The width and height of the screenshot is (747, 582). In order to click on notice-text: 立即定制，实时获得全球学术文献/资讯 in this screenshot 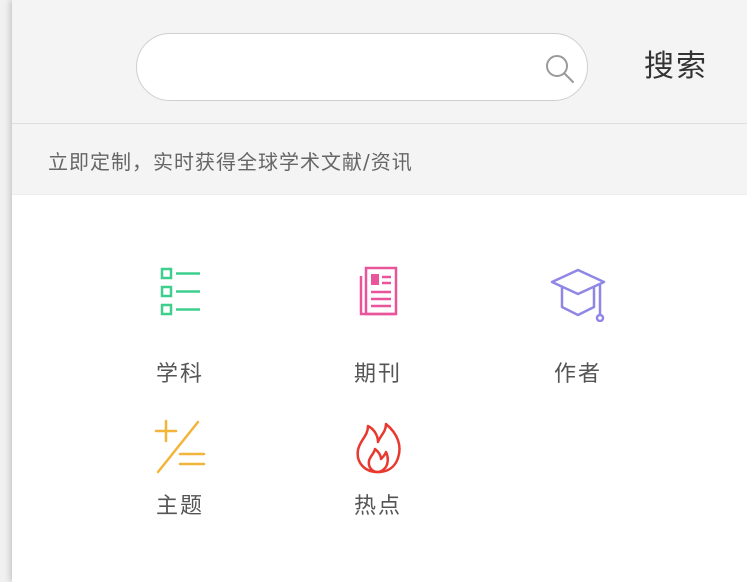, I will do `click(230, 162)`.